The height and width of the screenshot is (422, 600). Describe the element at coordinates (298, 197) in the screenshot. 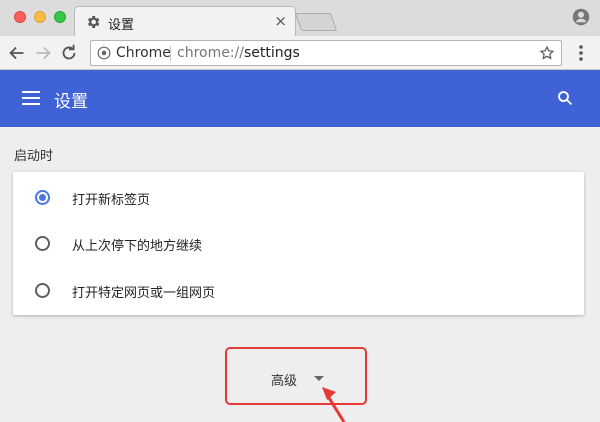

I see `startup-option-new-tab: 打开新标签页` at that location.